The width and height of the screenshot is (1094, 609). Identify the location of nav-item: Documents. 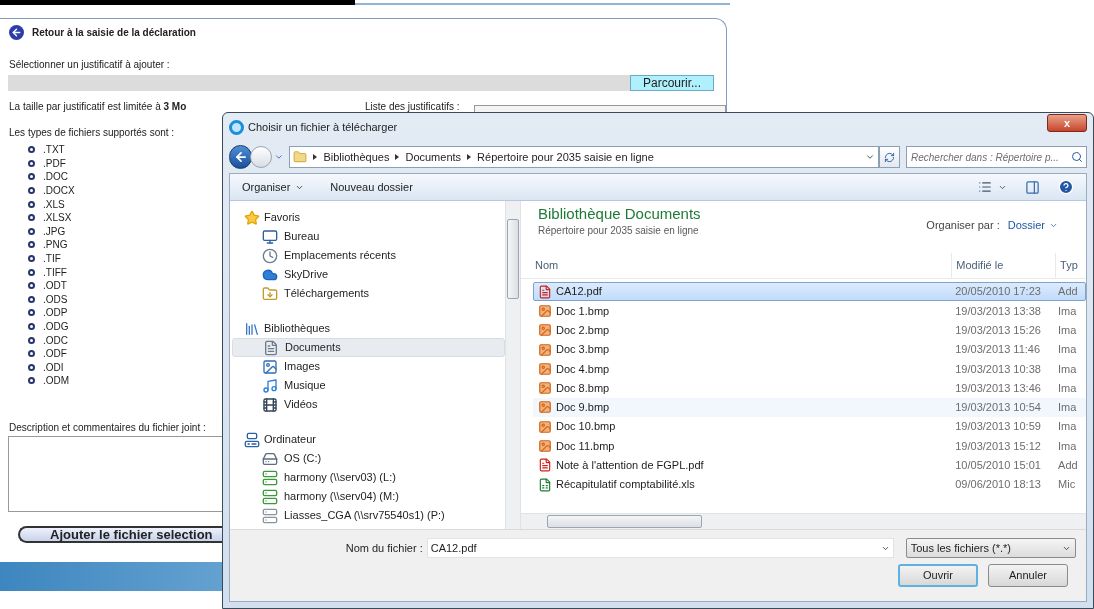
(368, 347).